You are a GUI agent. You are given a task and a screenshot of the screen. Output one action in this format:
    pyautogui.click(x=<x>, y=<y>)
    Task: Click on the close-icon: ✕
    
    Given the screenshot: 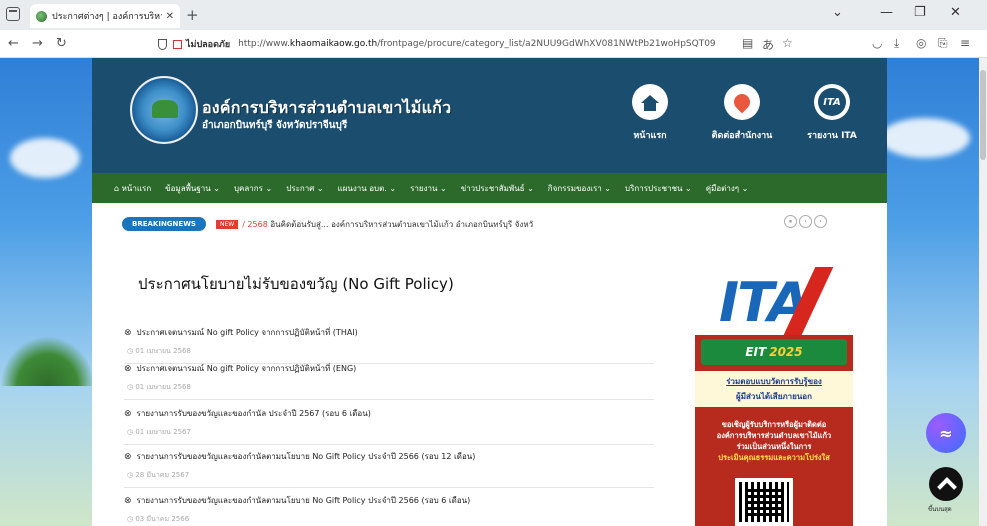 What is the action you would take?
    pyautogui.click(x=955, y=12)
    